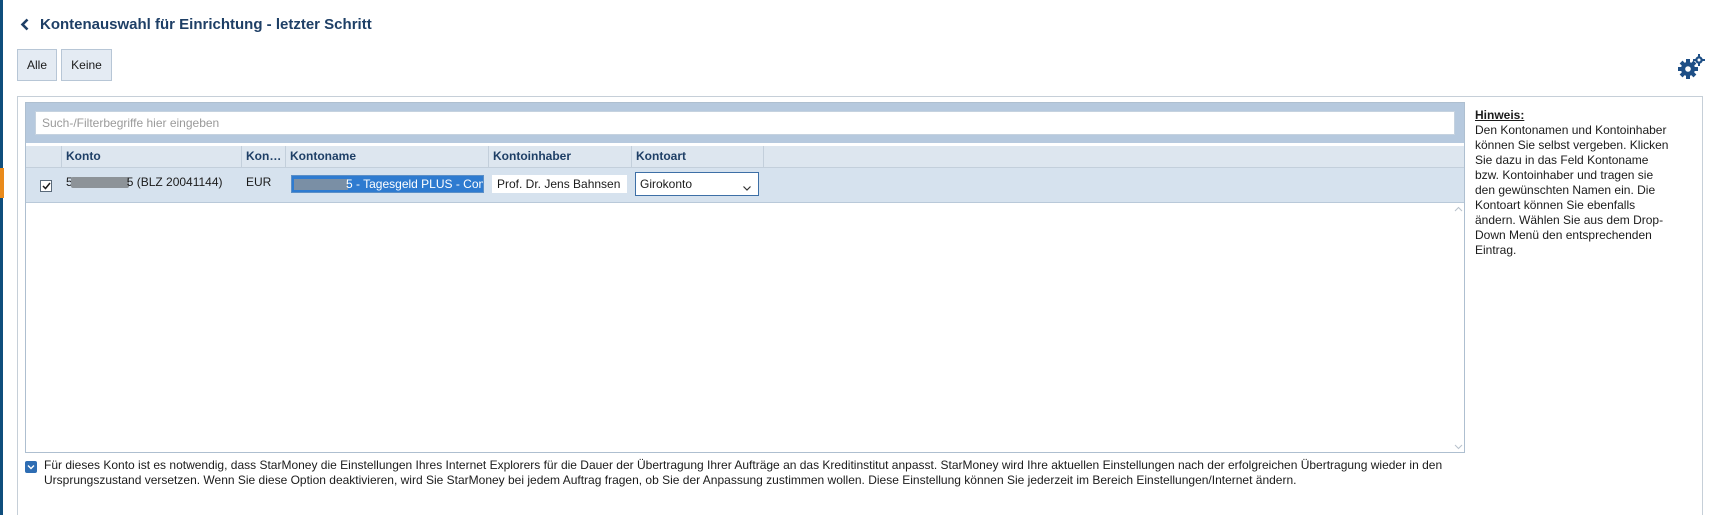 Image resolution: width=1718 pixels, height=515 pixels. What do you see at coordinates (1458, 328) in the screenshot?
I see `vertical-scrollbar` at bounding box center [1458, 328].